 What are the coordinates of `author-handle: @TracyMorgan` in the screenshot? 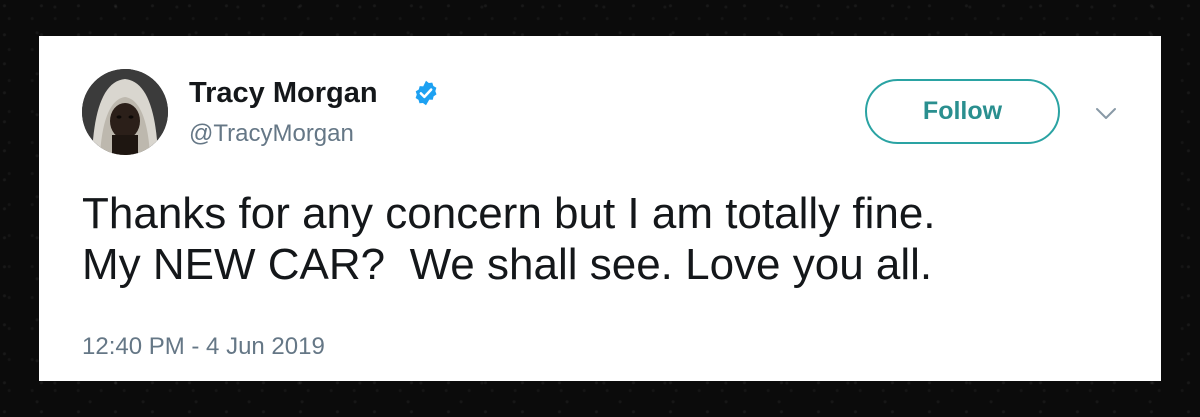 It's located at (271, 134).